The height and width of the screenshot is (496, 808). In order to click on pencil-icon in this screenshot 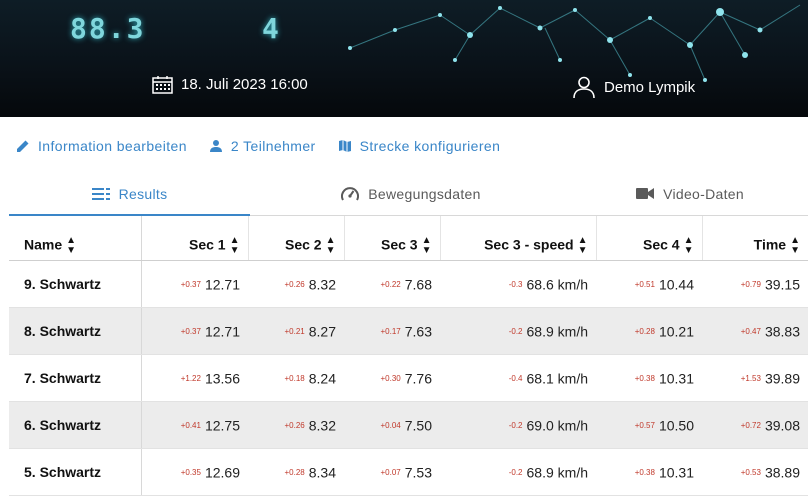, I will do `click(23, 146)`.